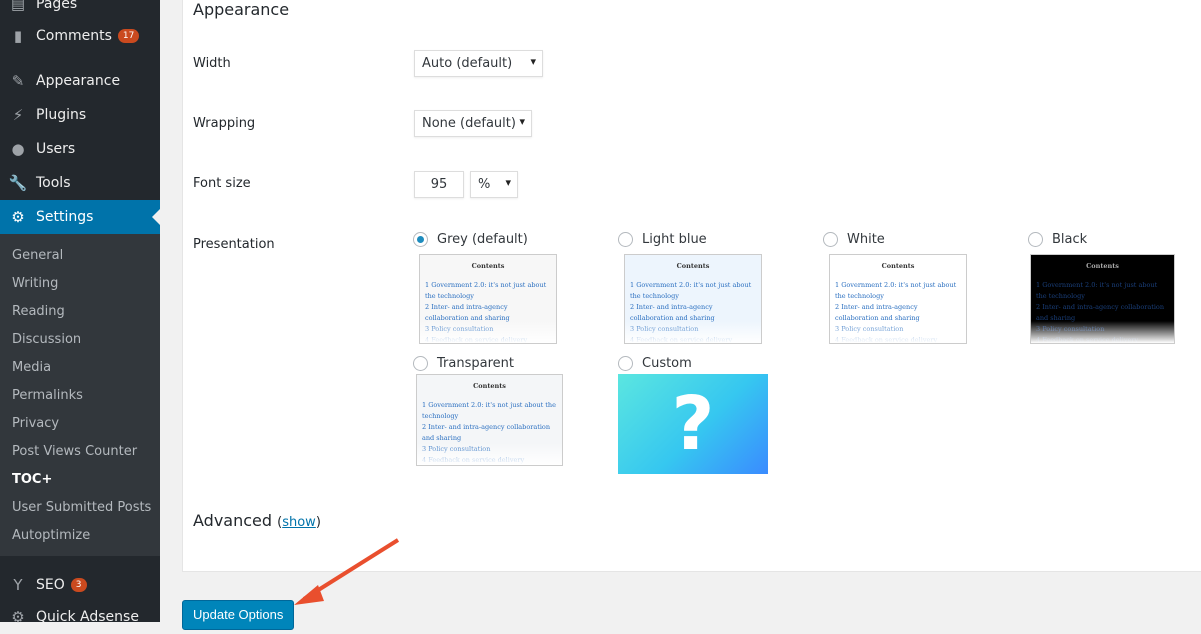 This screenshot has width=1201, height=634. Describe the element at coordinates (693, 424) in the screenshot. I see `custom-preview: ?` at that location.